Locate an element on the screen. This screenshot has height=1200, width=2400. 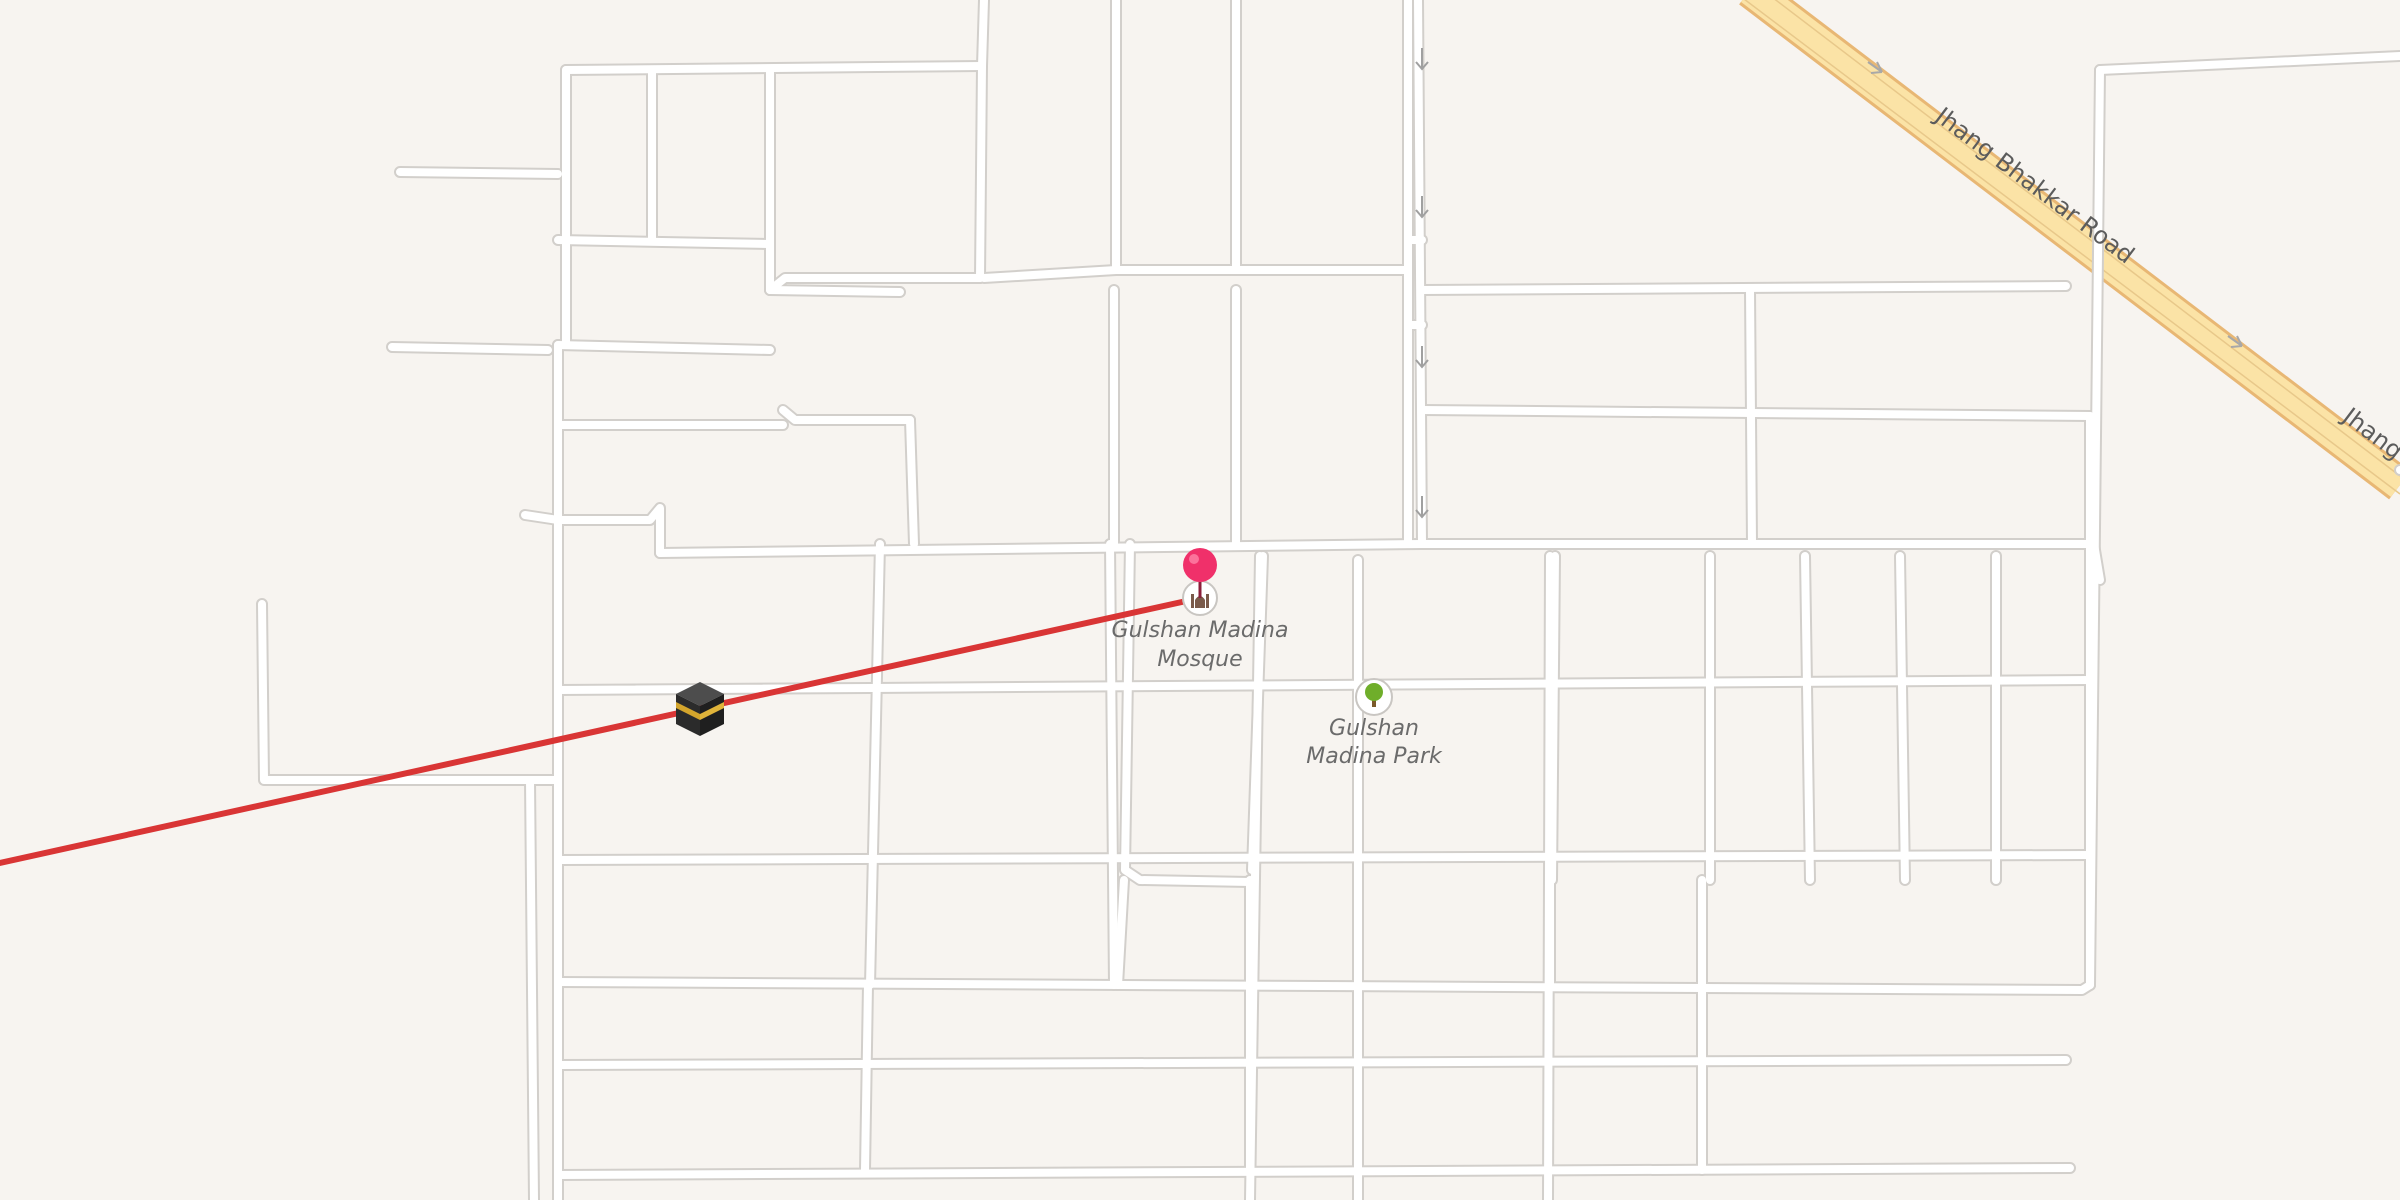
poi-label: Gulshan is located at coordinates (1374, 728).